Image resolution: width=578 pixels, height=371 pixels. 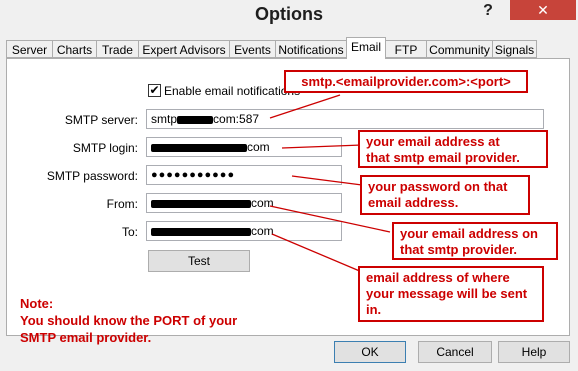 What do you see at coordinates (406, 81) in the screenshot?
I see `server-annotation: smtp.<emailprovider.com>:<port>` at bounding box center [406, 81].